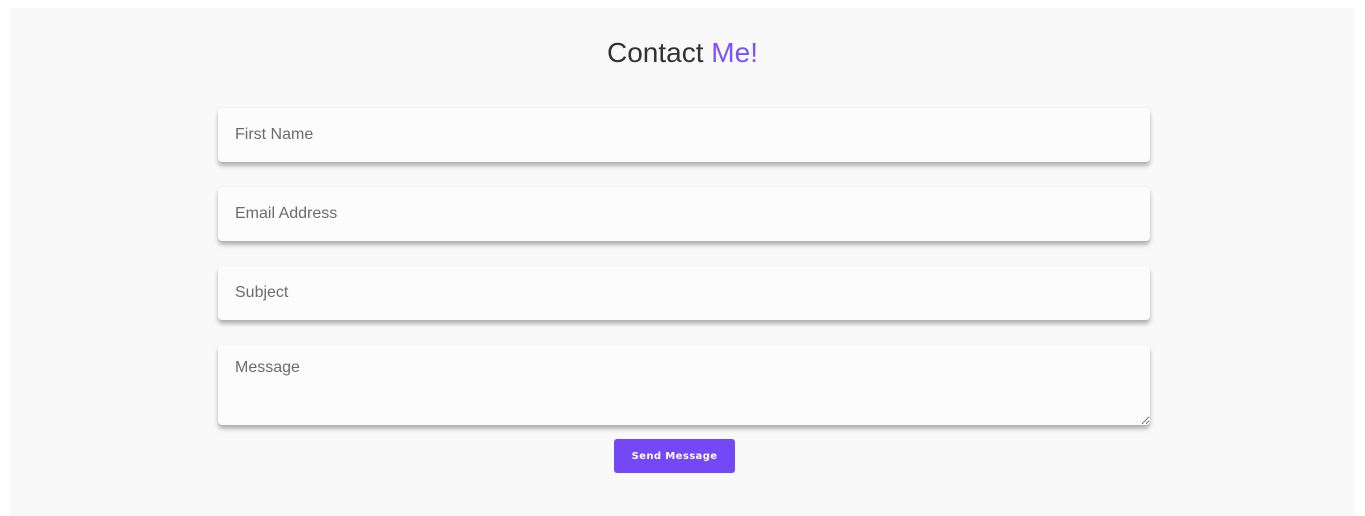 The image size is (1365, 516). I want to click on subject-input, so click(684, 293).